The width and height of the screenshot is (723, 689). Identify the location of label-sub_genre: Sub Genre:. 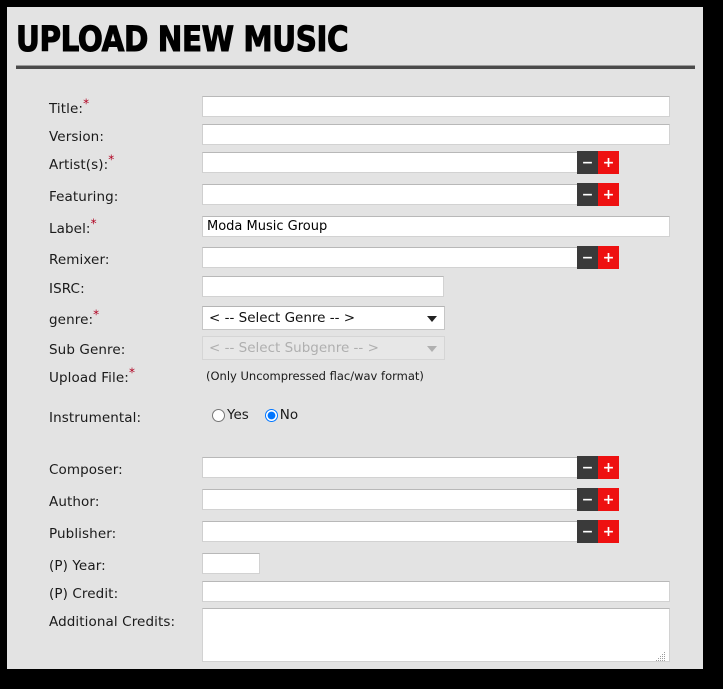
(87, 350).